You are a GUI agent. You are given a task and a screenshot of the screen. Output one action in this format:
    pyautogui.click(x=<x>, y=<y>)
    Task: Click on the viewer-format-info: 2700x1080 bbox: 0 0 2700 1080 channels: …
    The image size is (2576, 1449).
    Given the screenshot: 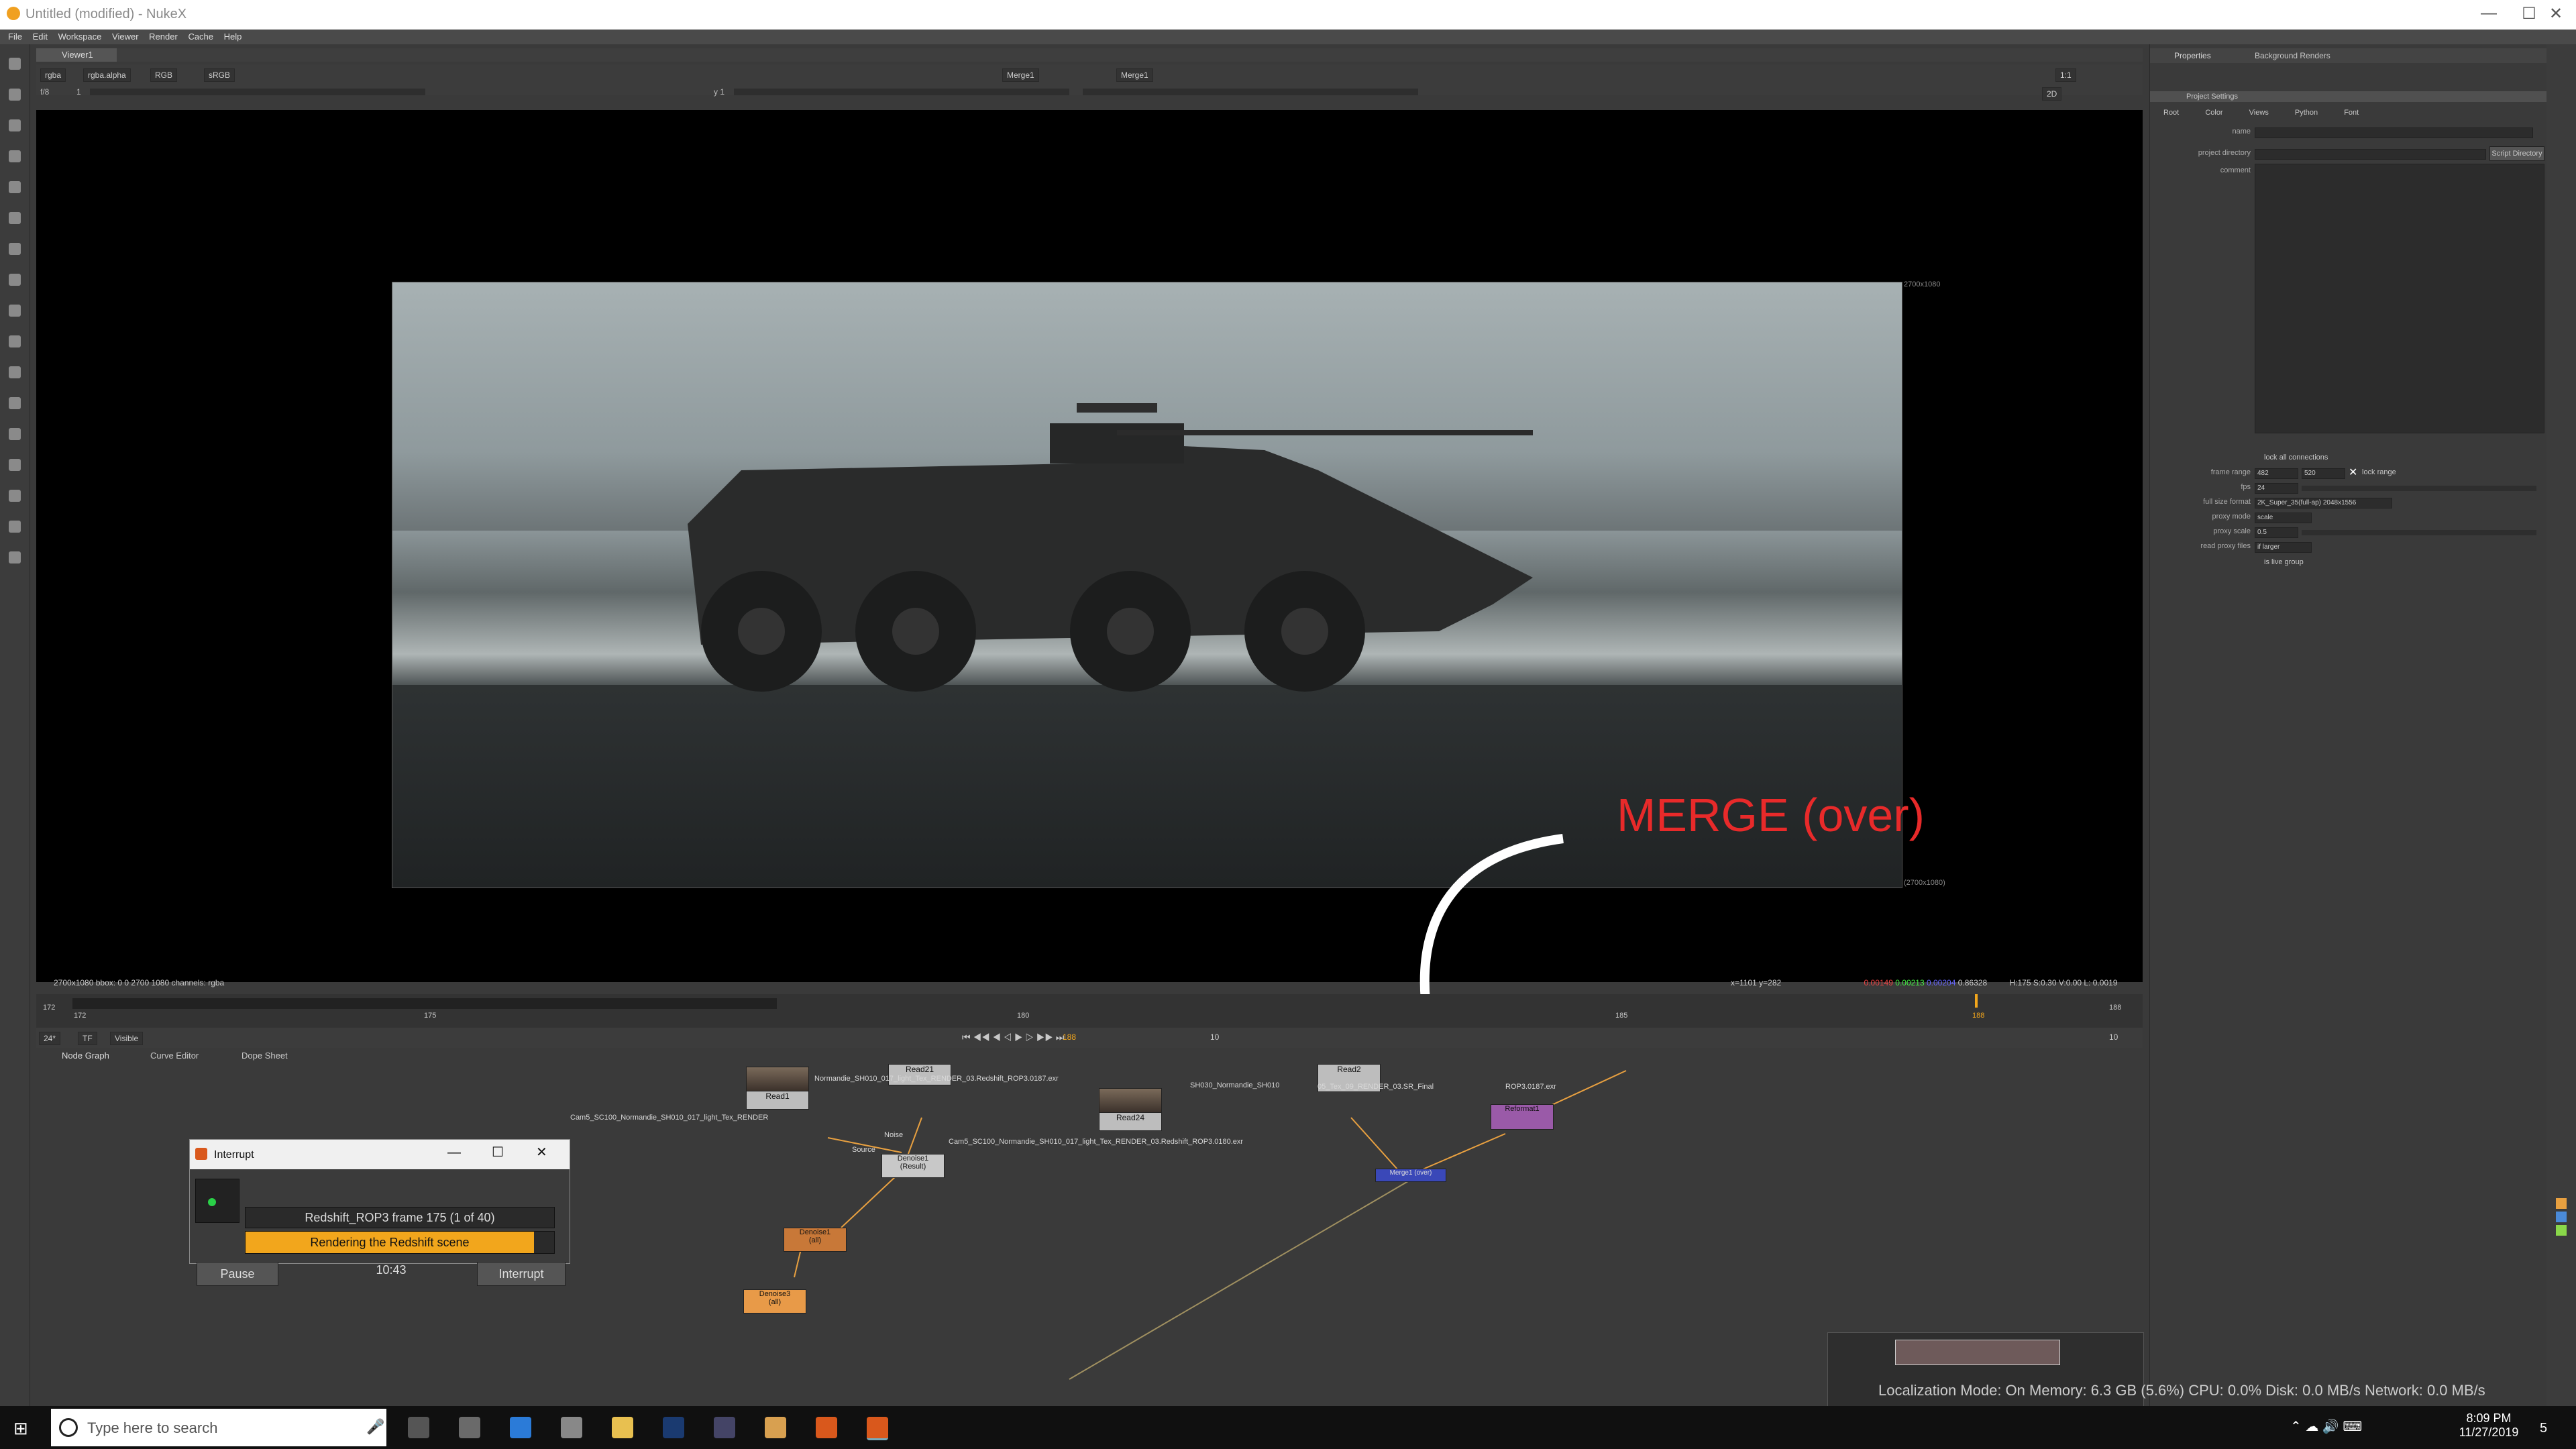 What is the action you would take?
    pyautogui.click(x=139, y=982)
    